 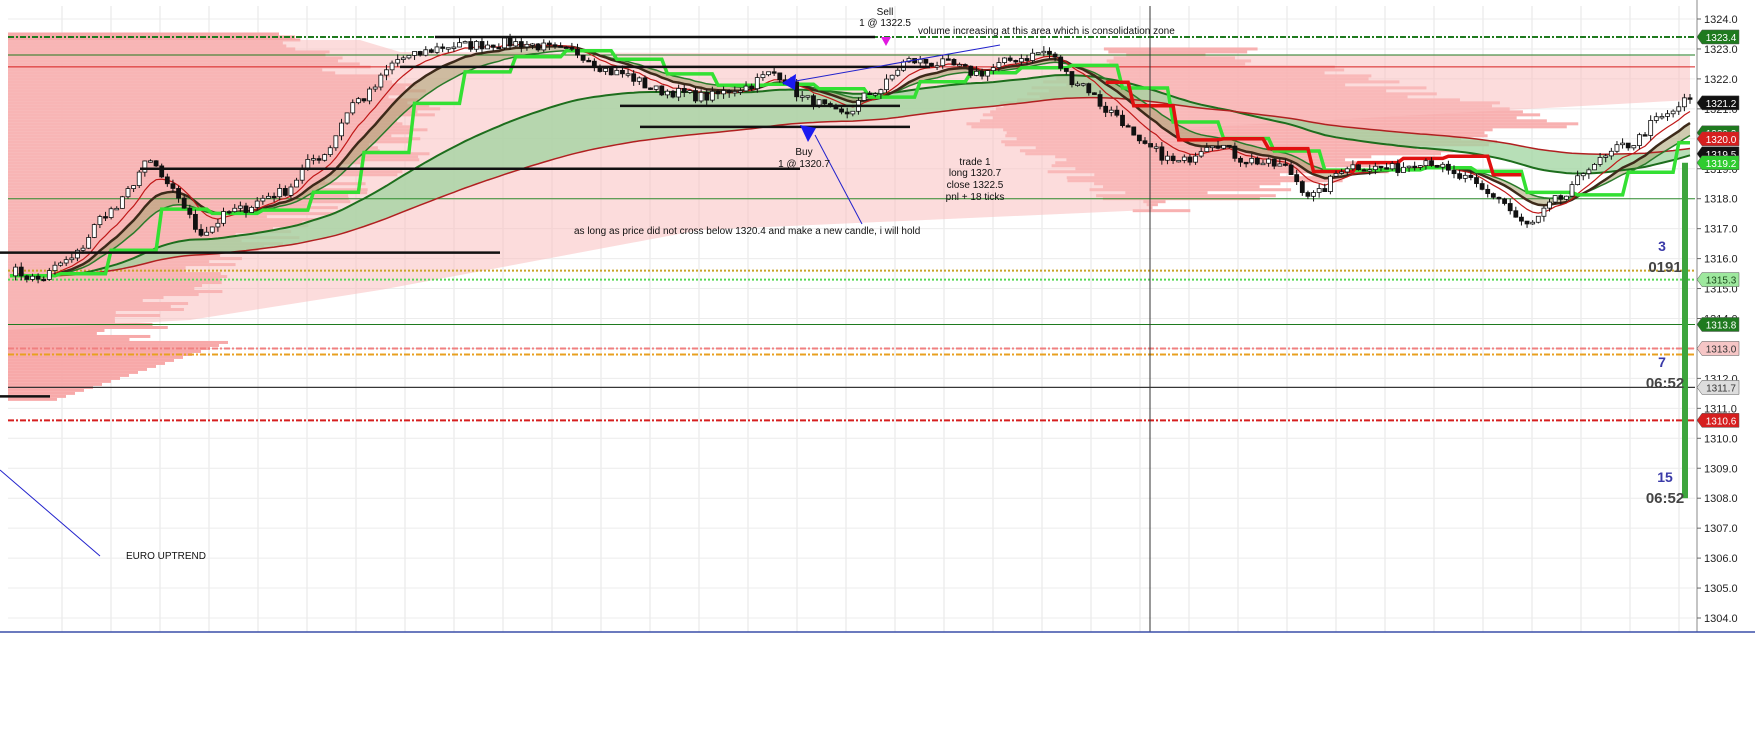 What do you see at coordinates (1721, 349) in the screenshot?
I see `price-tag-label: 1313.0` at bounding box center [1721, 349].